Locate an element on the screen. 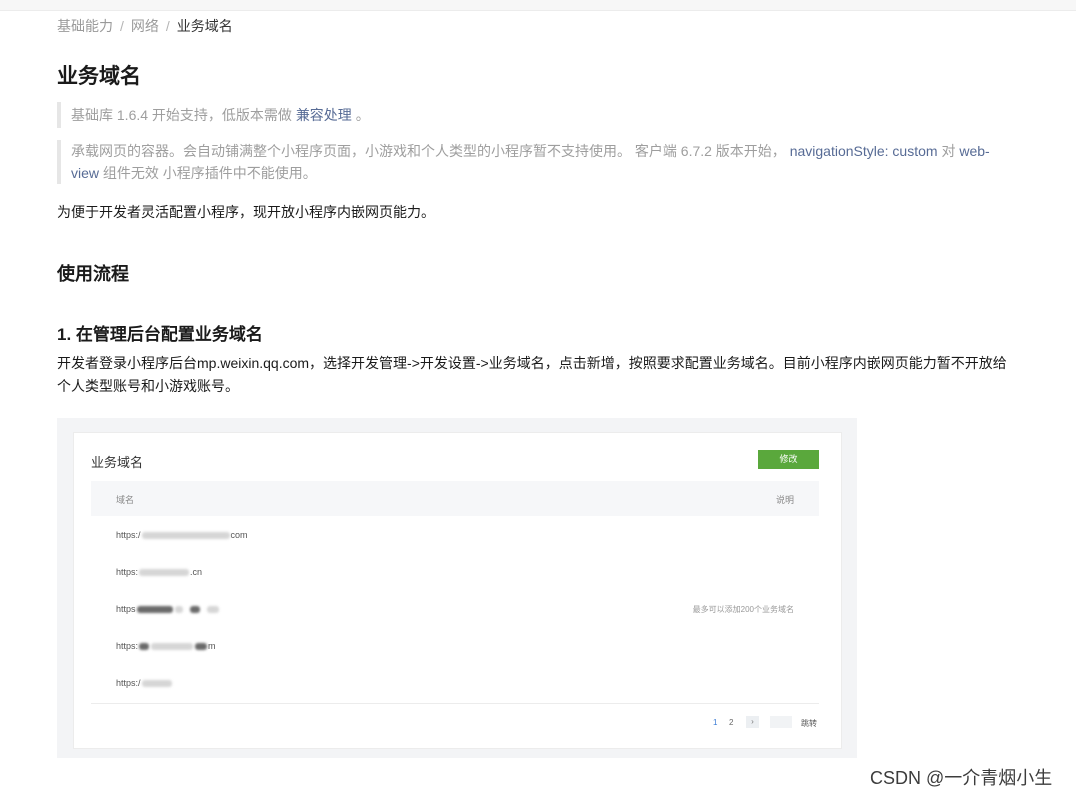  jump-button: 跳转 is located at coordinates (809, 723).